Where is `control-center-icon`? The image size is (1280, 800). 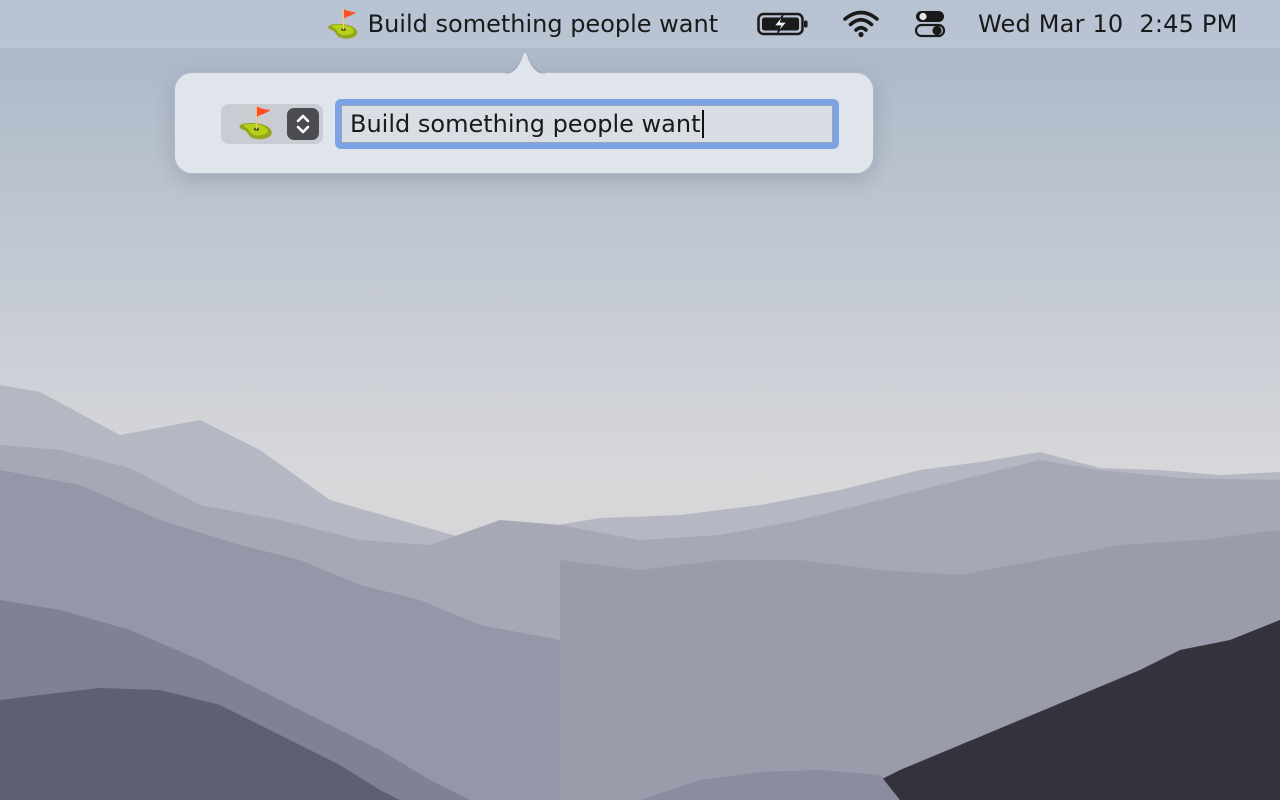 control-center-icon is located at coordinates (930, 24).